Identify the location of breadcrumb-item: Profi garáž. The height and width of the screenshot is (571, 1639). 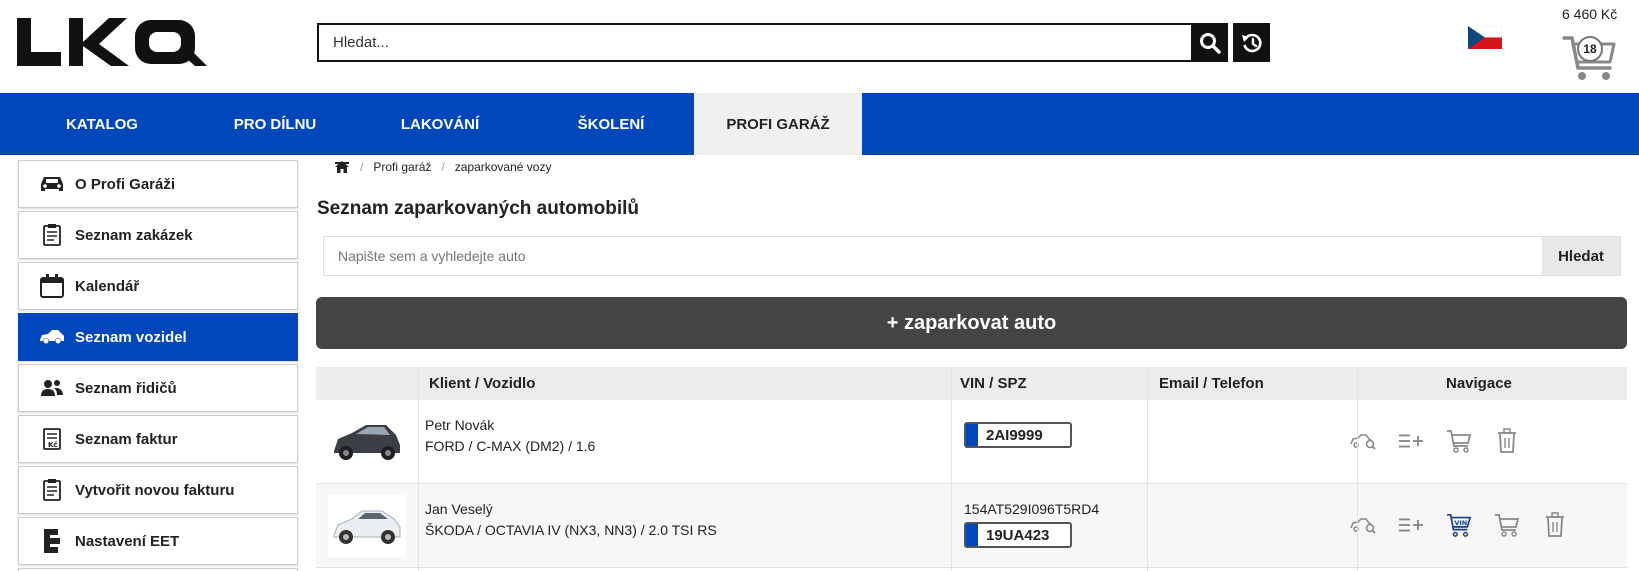
(402, 167).